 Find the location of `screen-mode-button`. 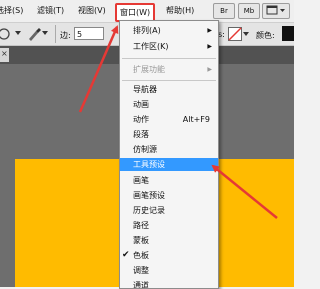

screen-mode-button is located at coordinates (276, 11).